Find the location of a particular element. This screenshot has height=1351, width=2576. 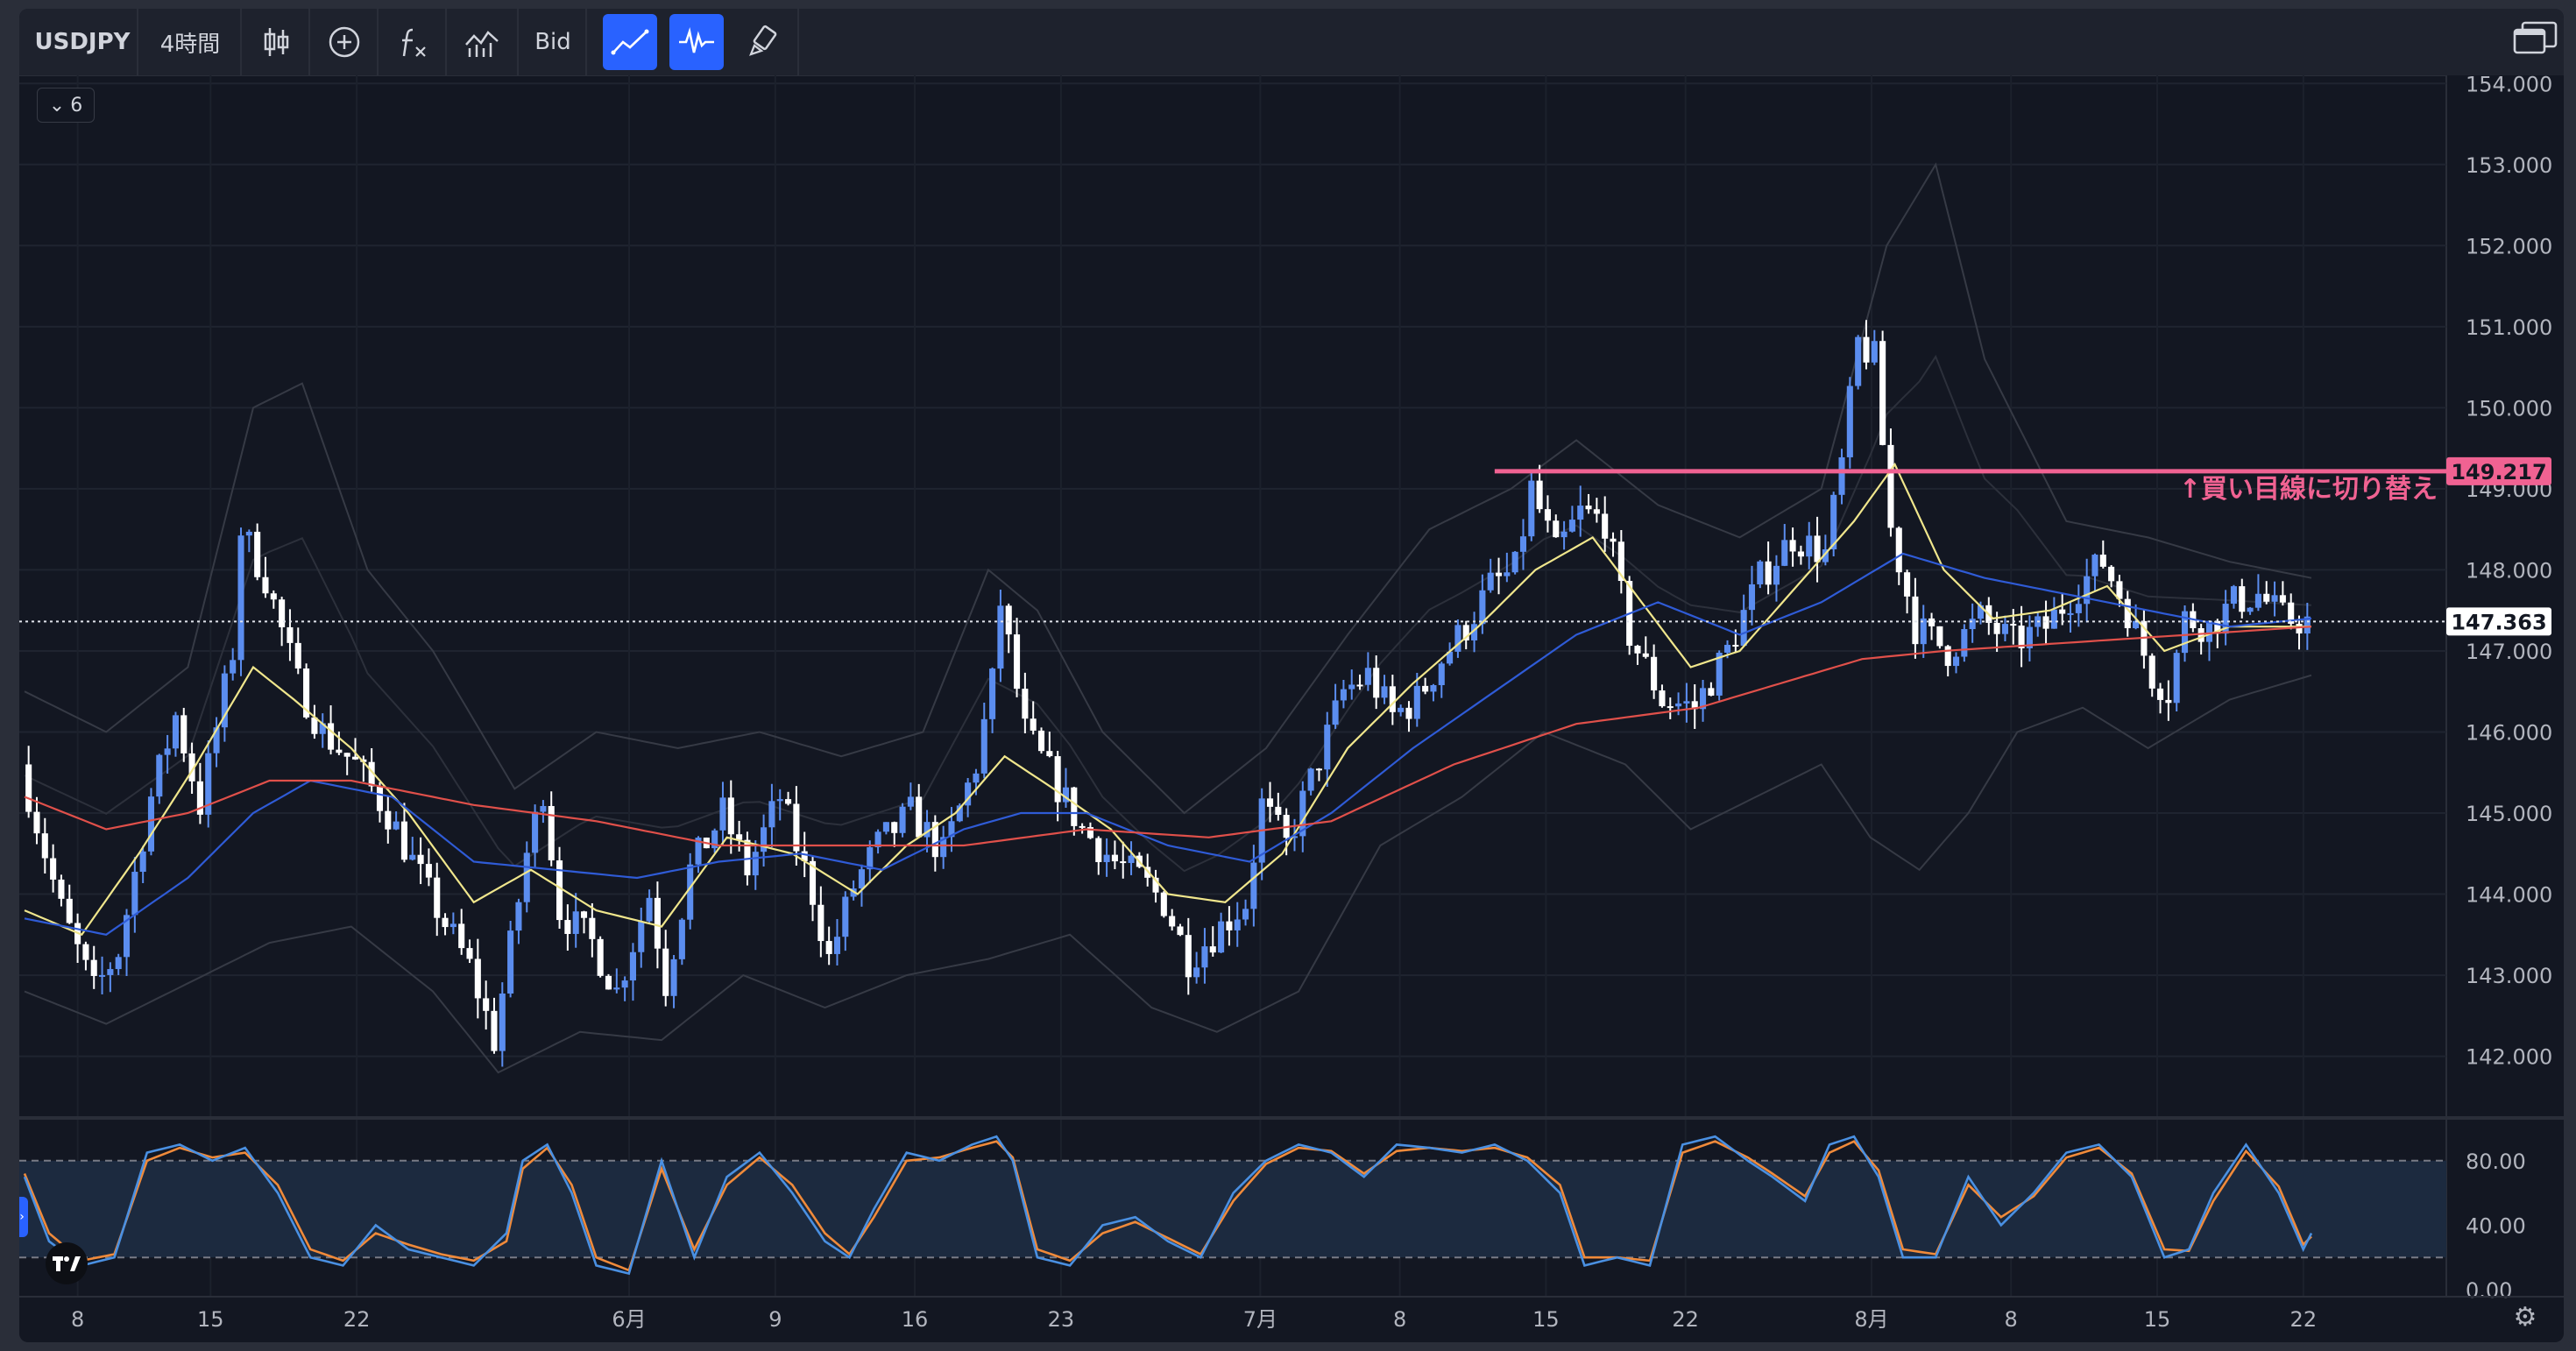

oscillator-tick-label: 40.00 is located at coordinates (2496, 1225).